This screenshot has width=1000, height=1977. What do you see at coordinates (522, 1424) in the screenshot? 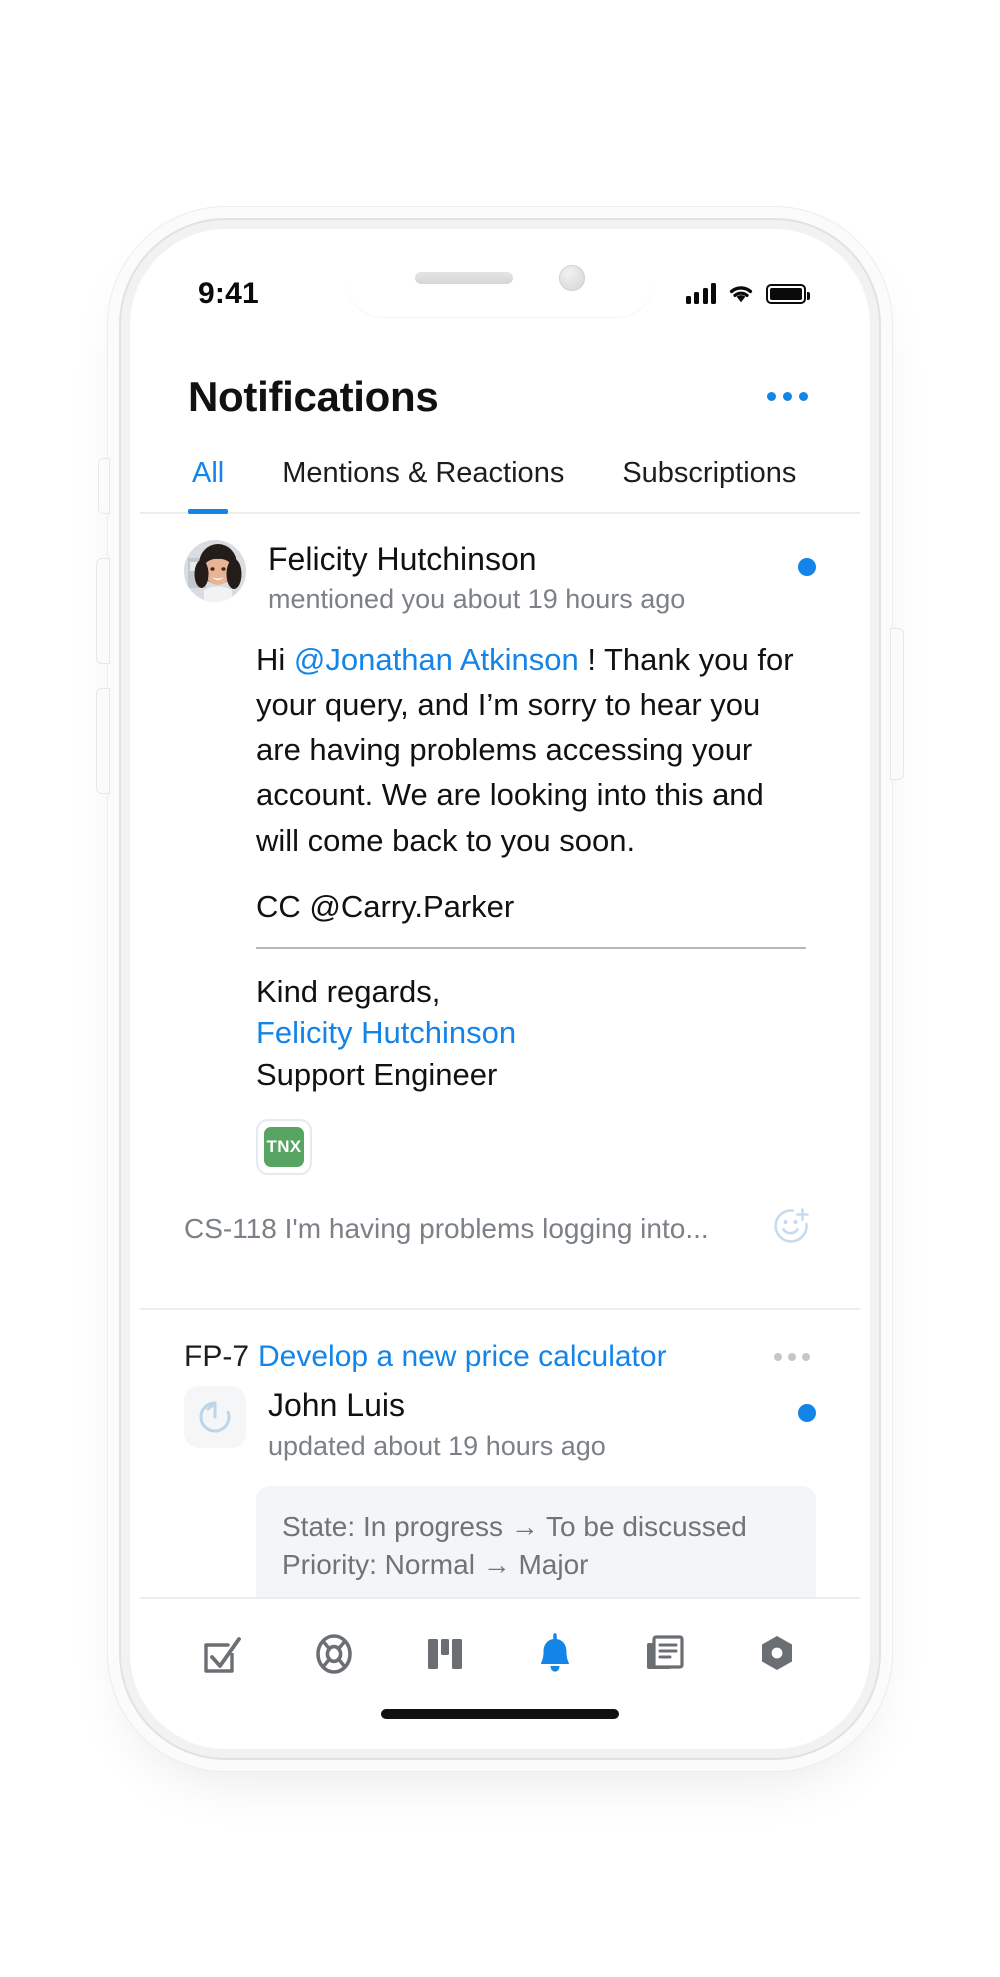
I see `notification-meta: John Luis updated about 19 hours ago` at bounding box center [522, 1424].